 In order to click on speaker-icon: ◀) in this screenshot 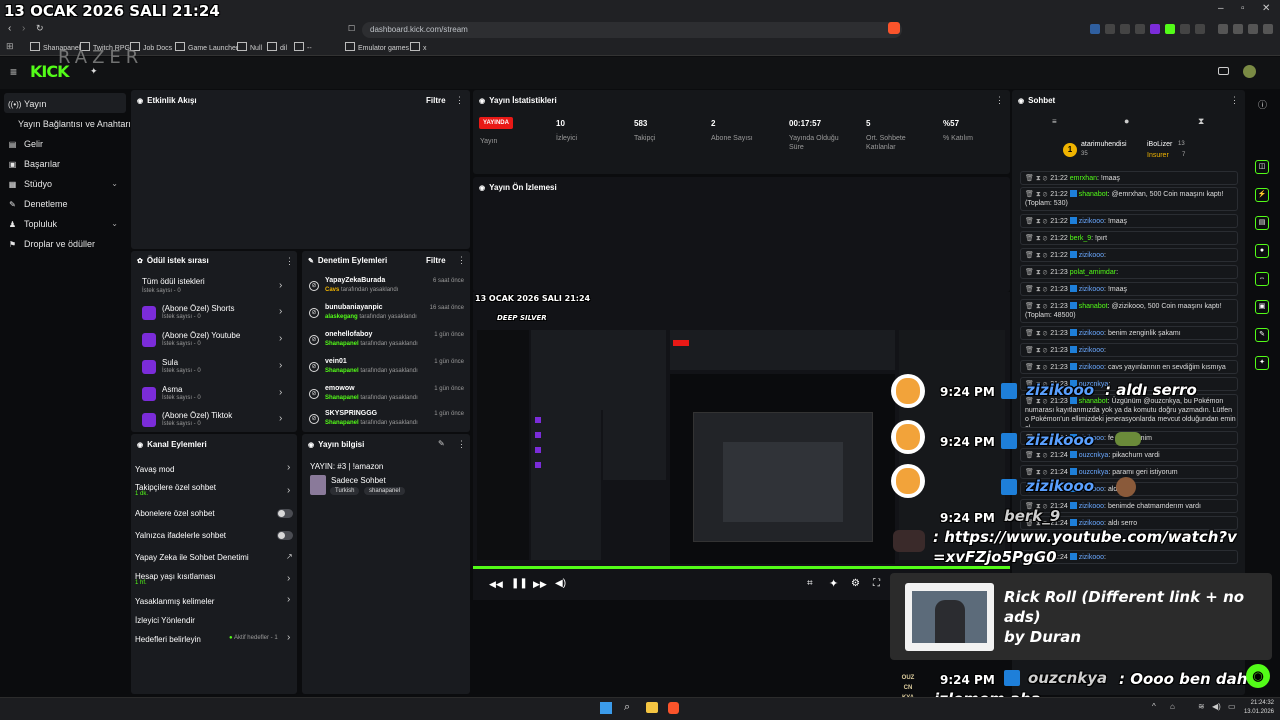, I will do `click(1216, 706)`.